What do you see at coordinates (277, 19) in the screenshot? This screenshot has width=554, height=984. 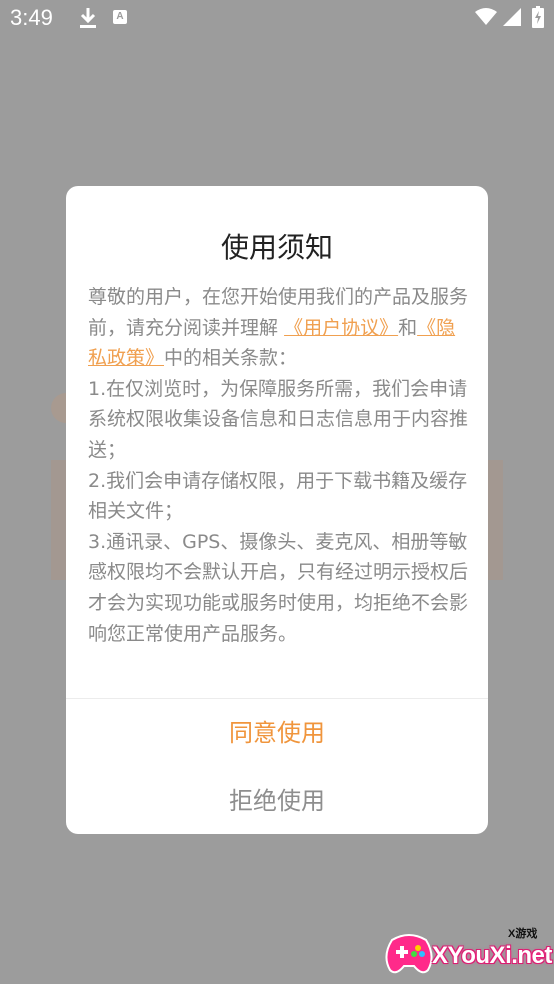 I see `status-bar: 3:49 A` at bounding box center [277, 19].